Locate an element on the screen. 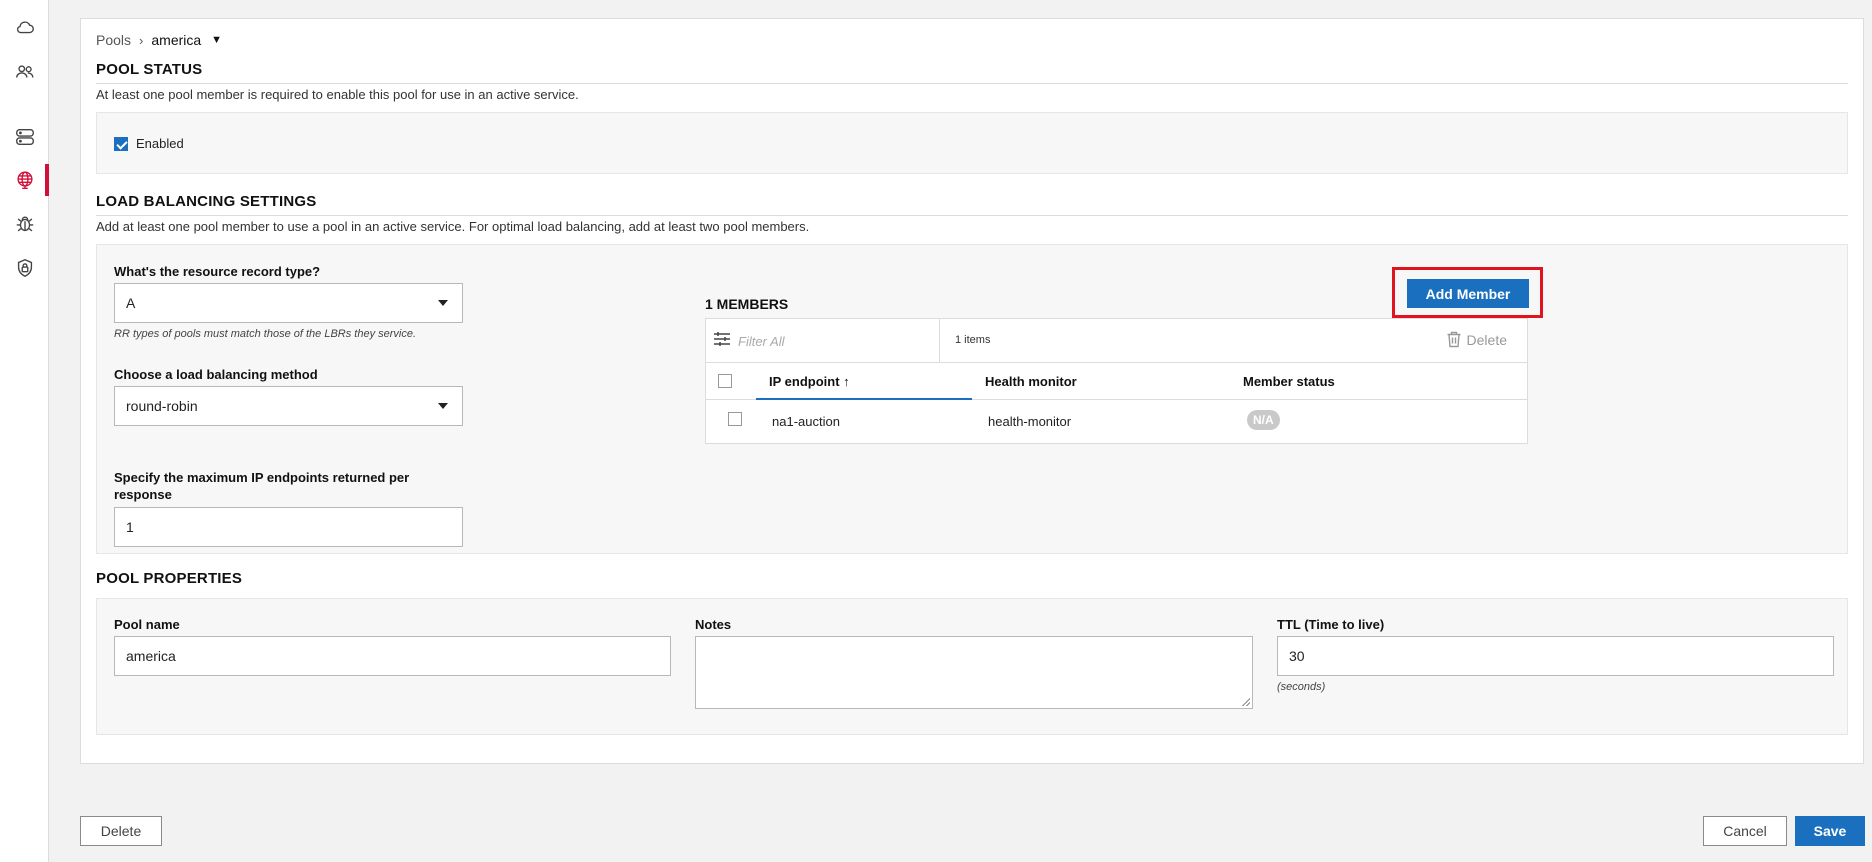 The height and width of the screenshot is (862, 1872). item-count: 1 items is located at coordinates (973, 340).